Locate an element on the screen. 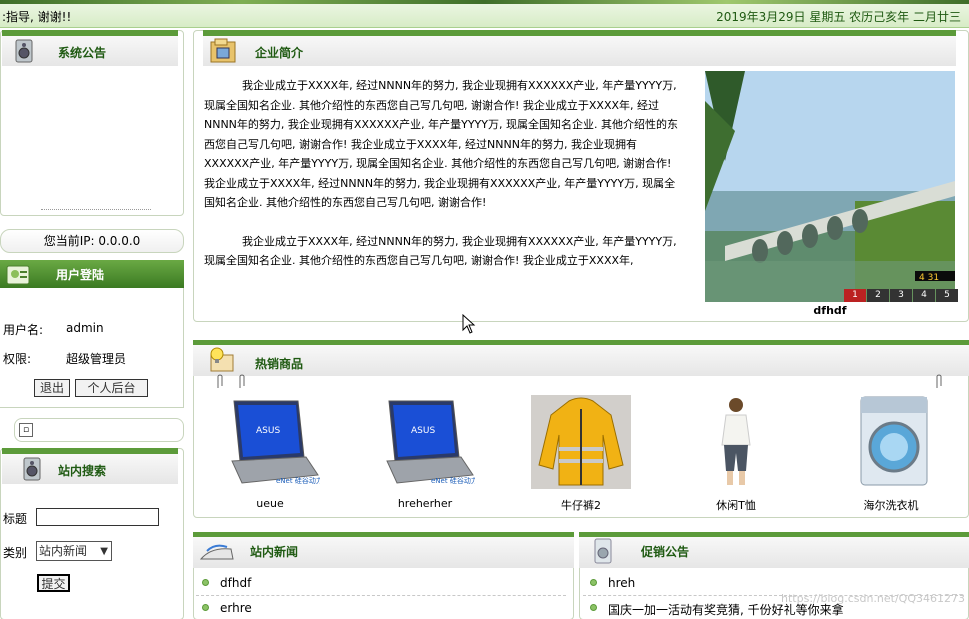 The height and width of the screenshot is (619, 969). role-value: 超级管理员 is located at coordinates (96, 359).